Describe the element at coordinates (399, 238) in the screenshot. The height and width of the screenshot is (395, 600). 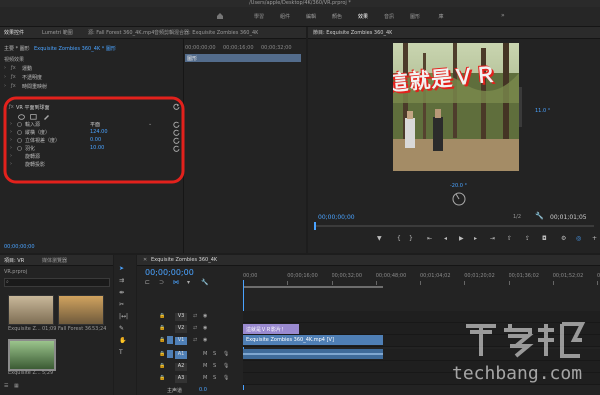
I see `in-point-icon: {` at that location.